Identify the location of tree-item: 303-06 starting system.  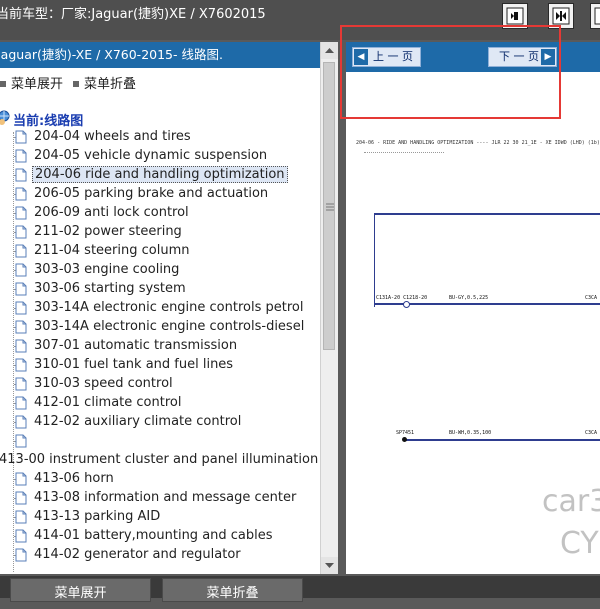
(160, 289).